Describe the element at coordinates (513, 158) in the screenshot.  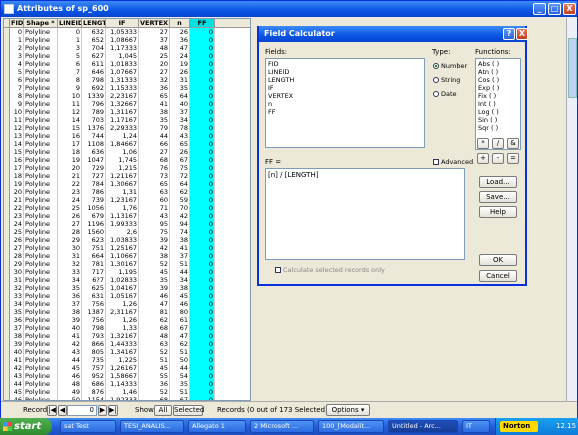
I see `equals-button: =` at that location.